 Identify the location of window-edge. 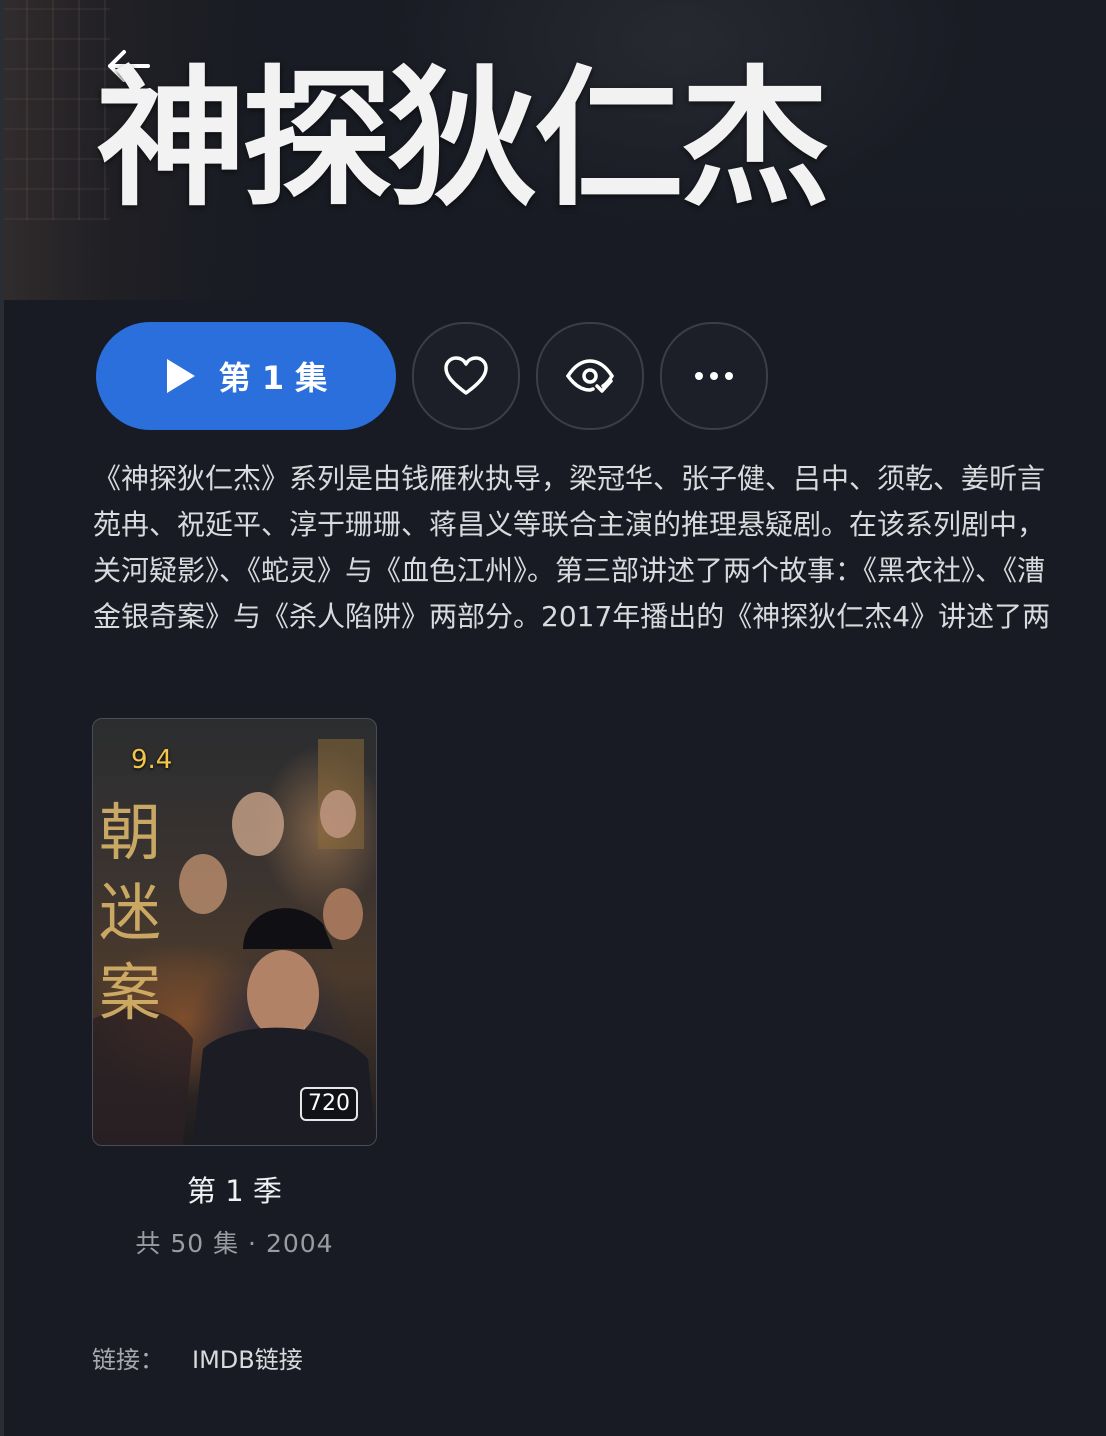
(2, 718).